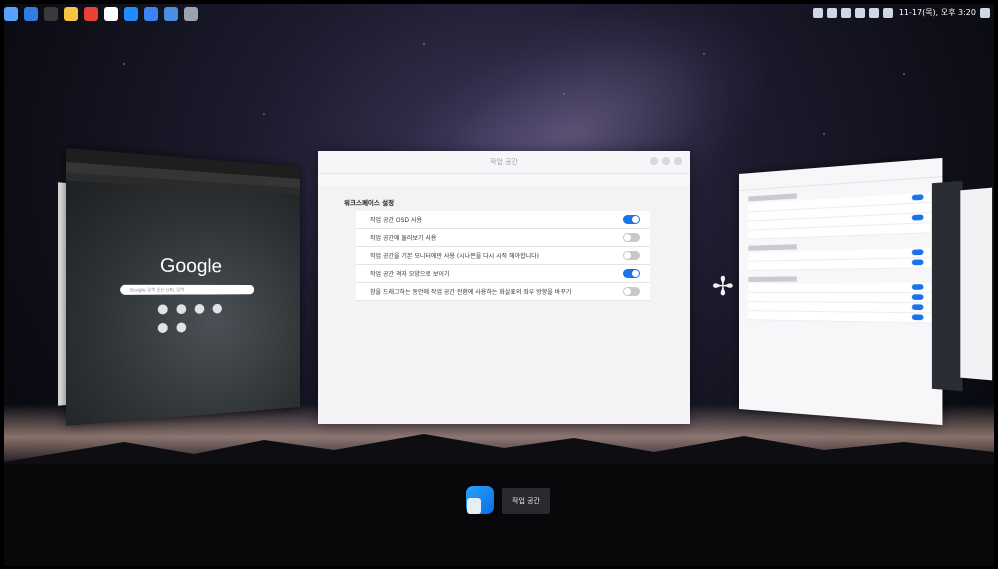  What do you see at coordinates (859, 12) in the screenshot?
I see `bluetooth-icon` at bounding box center [859, 12].